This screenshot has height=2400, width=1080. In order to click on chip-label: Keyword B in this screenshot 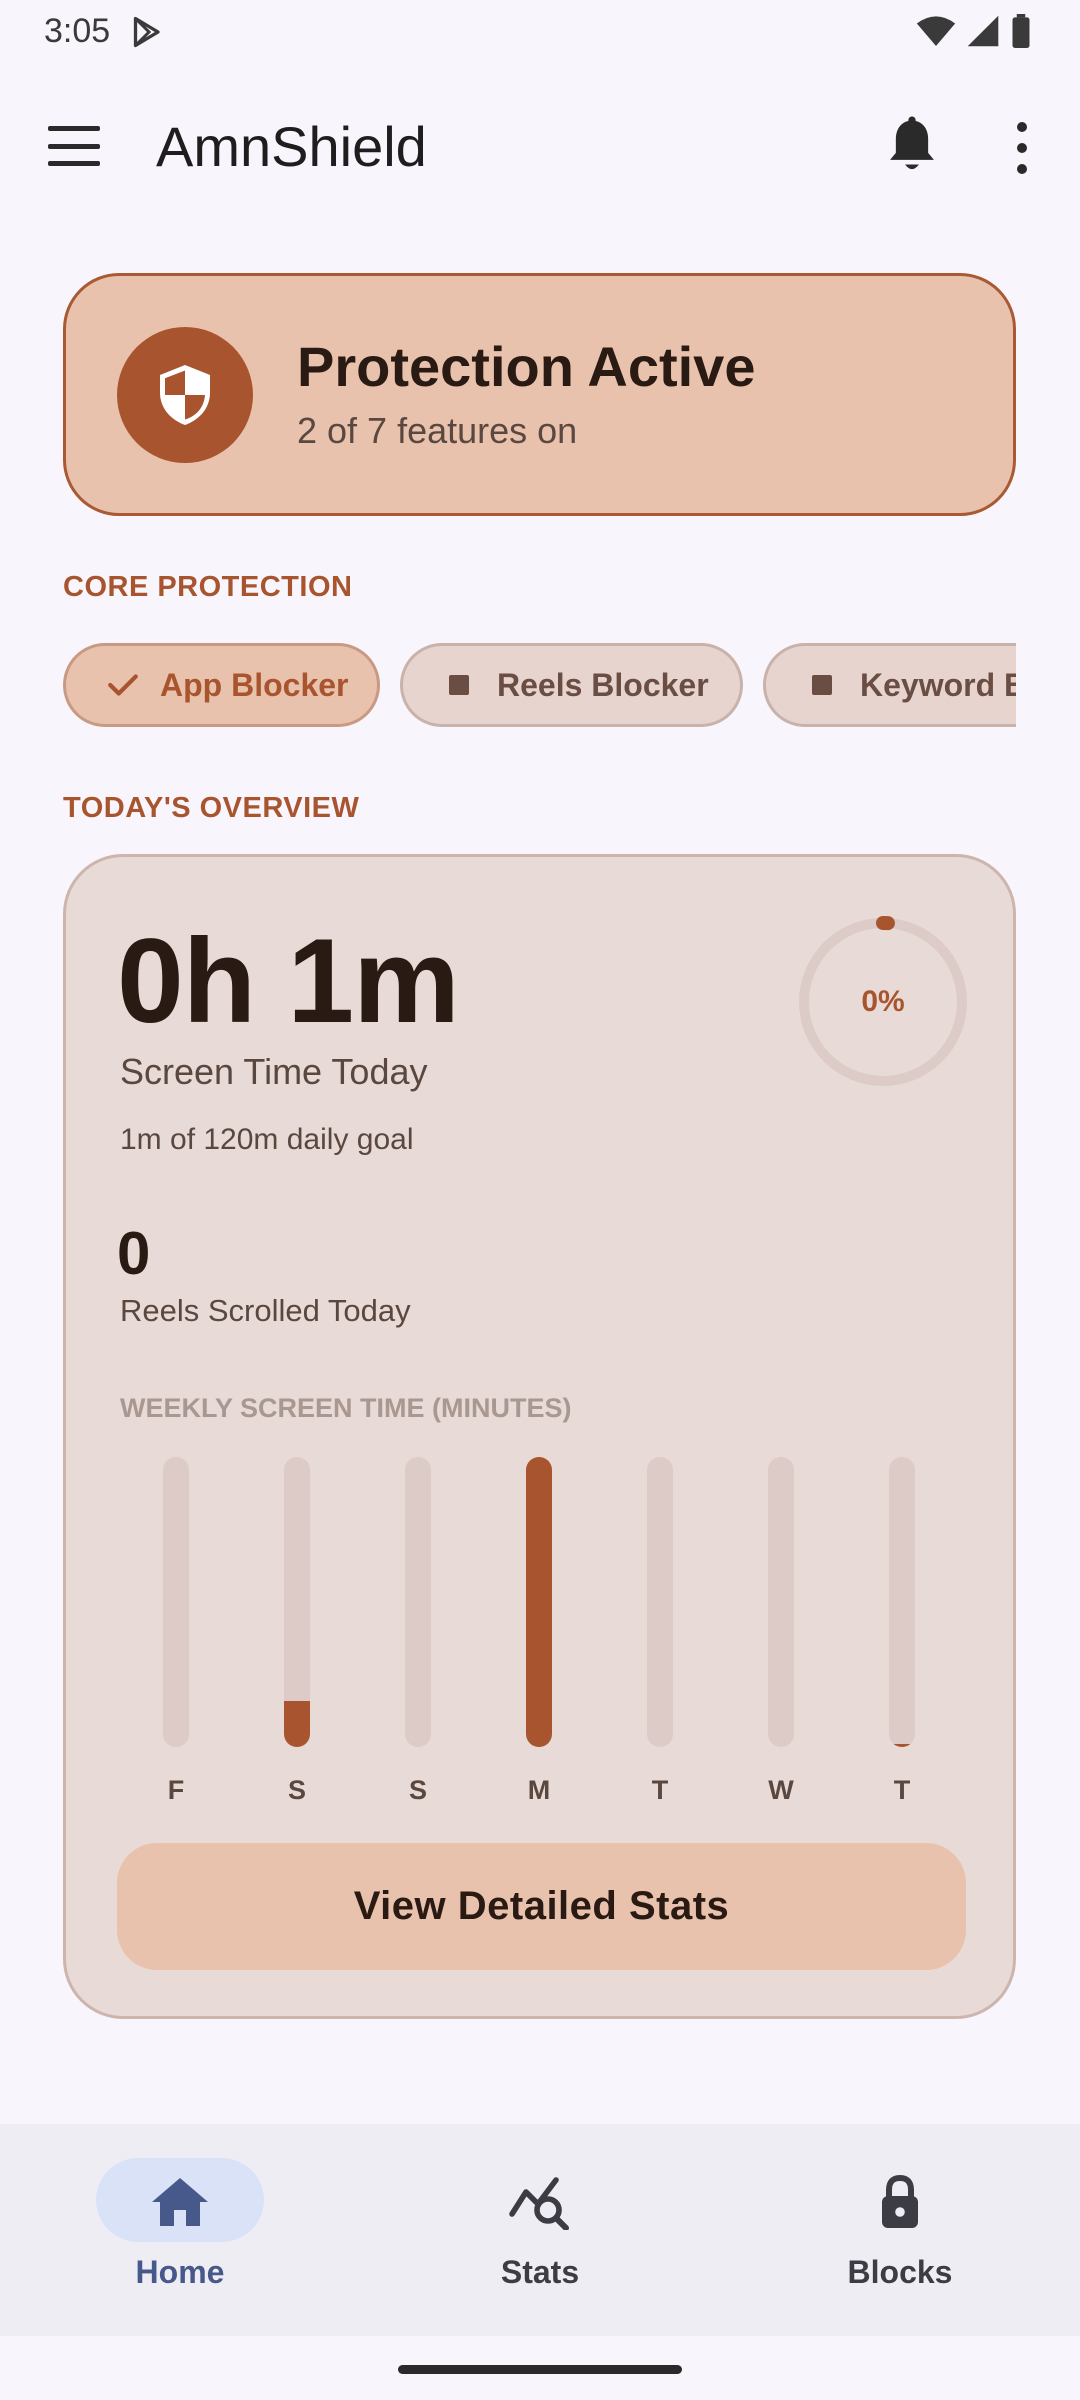, I will do `click(938, 684)`.